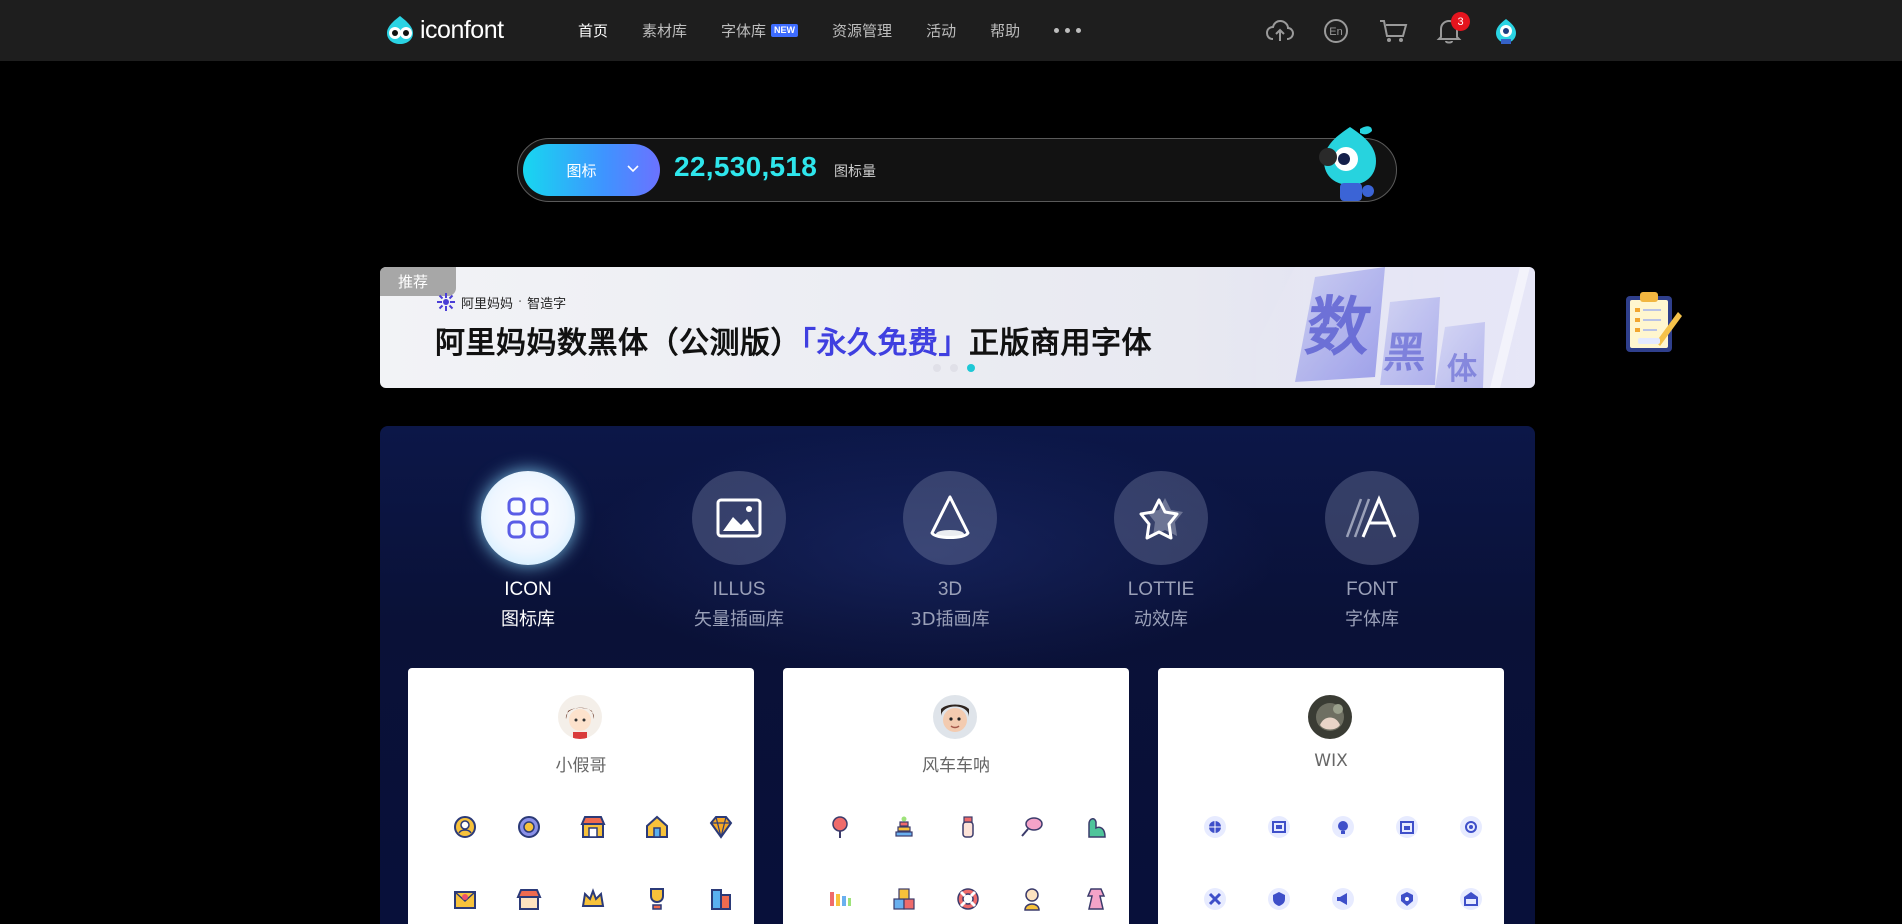 This screenshot has height=924, width=1902. Describe the element at coordinates (1279, 827) in the screenshot. I see `image-frame-icon` at that location.